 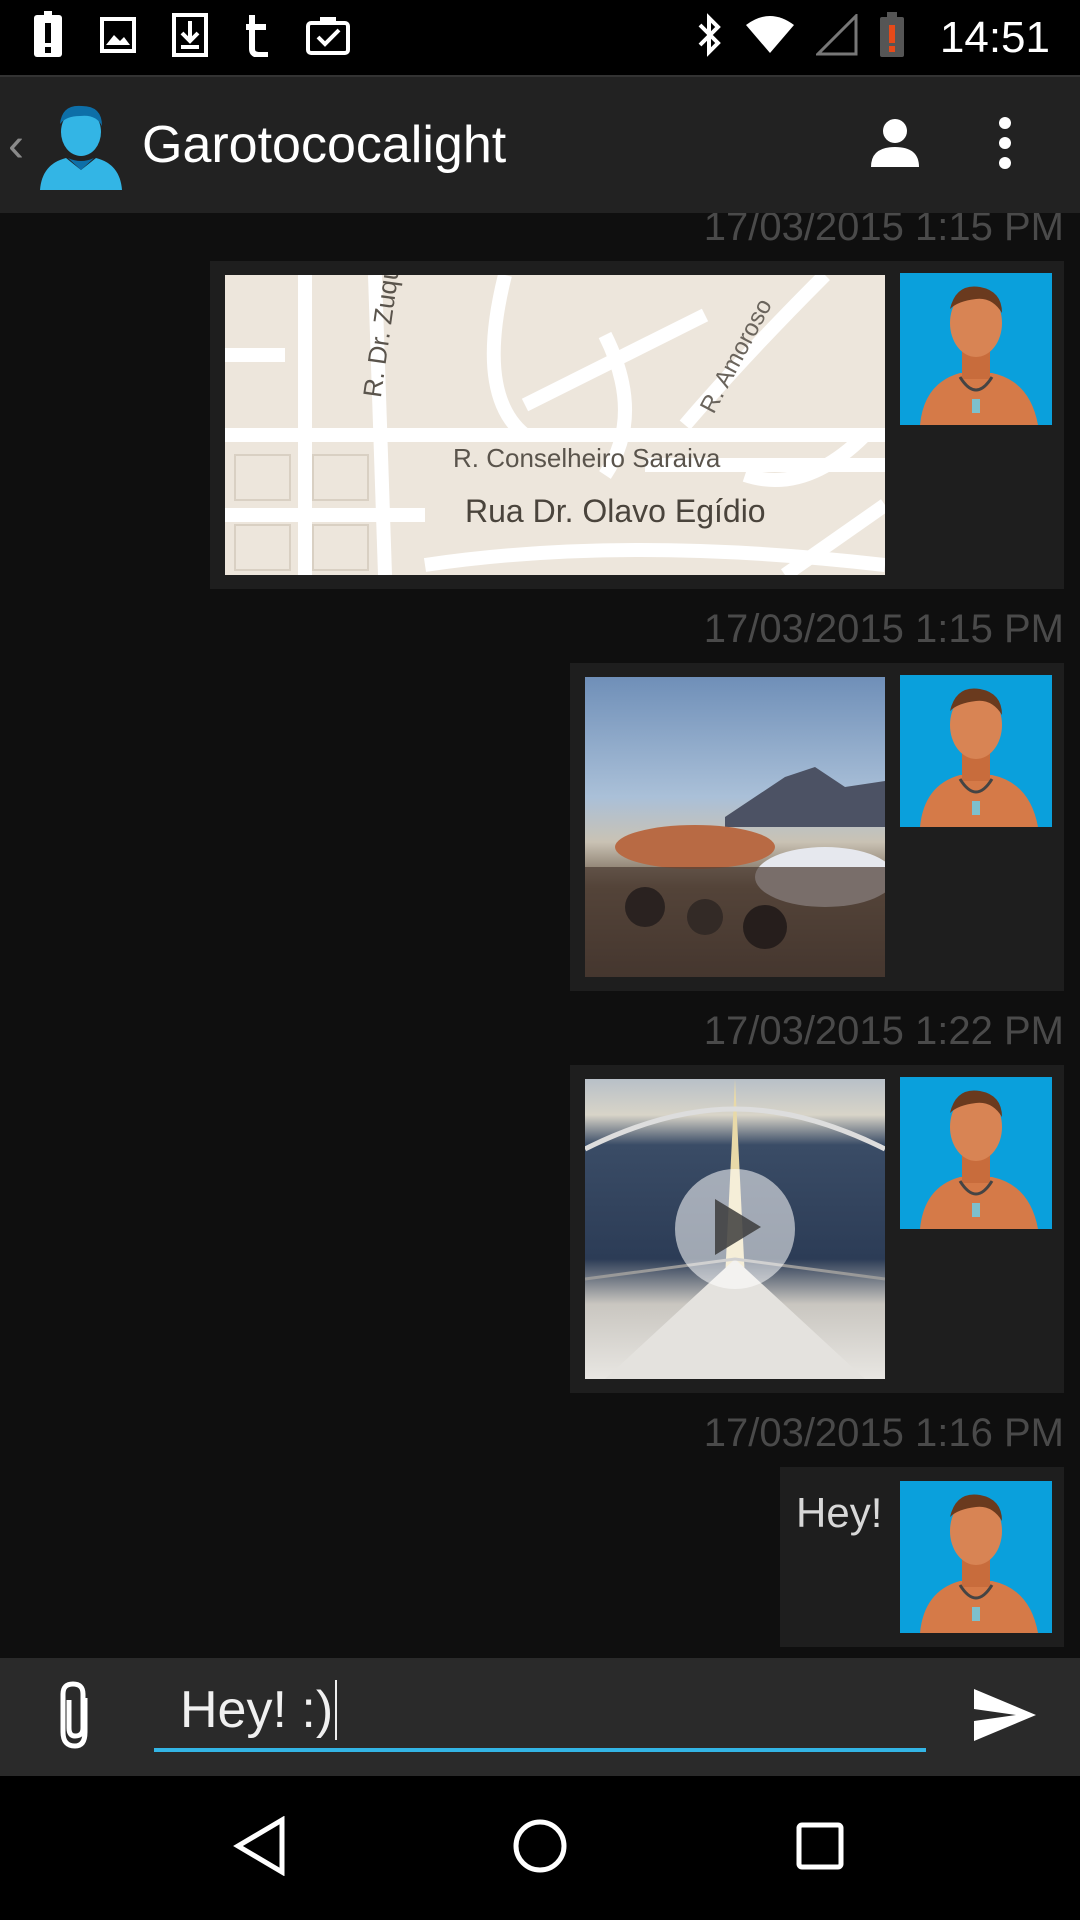 What do you see at coordinates (540, 144) in the screenshot?
I see `app-bar: ‹ Garotococalight` at bounding box center [540, 144].